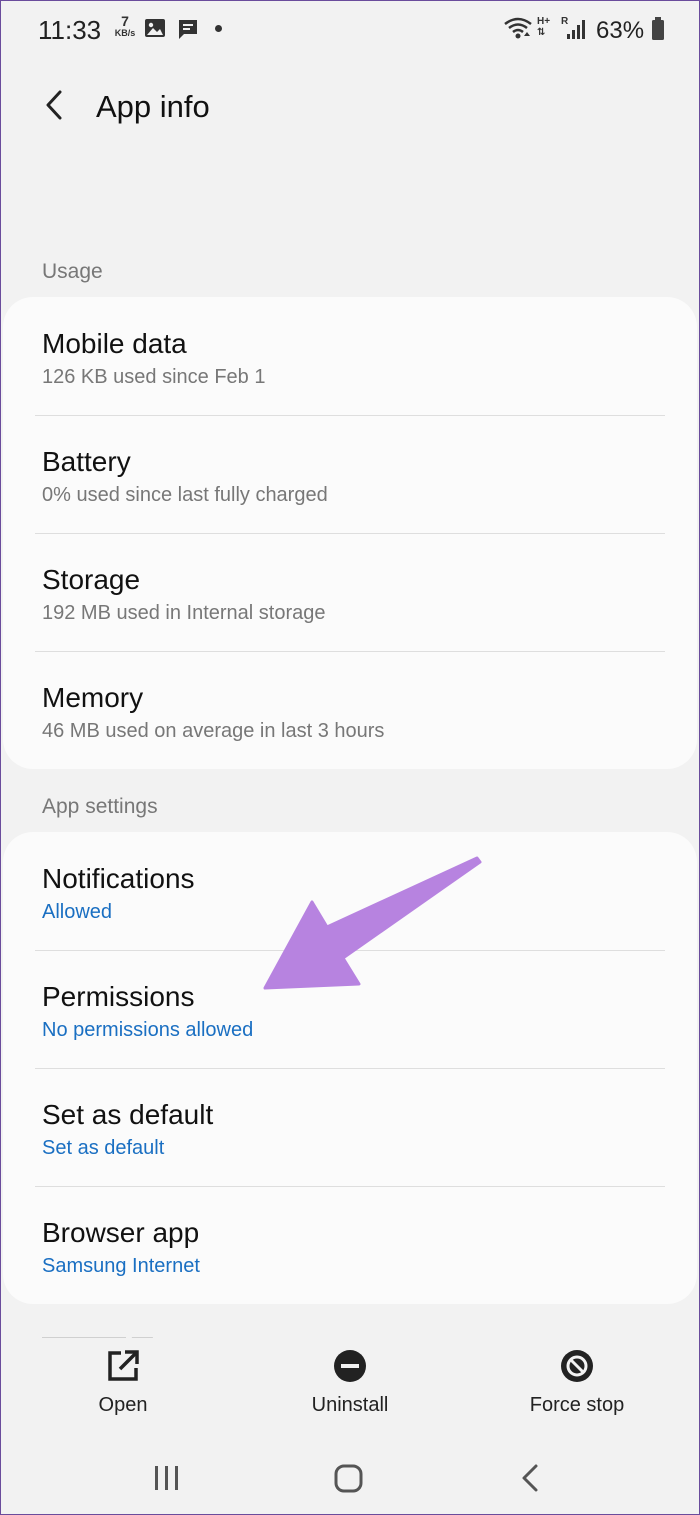  I want to click on list-item-title: Browser app, so click(121, 1232).